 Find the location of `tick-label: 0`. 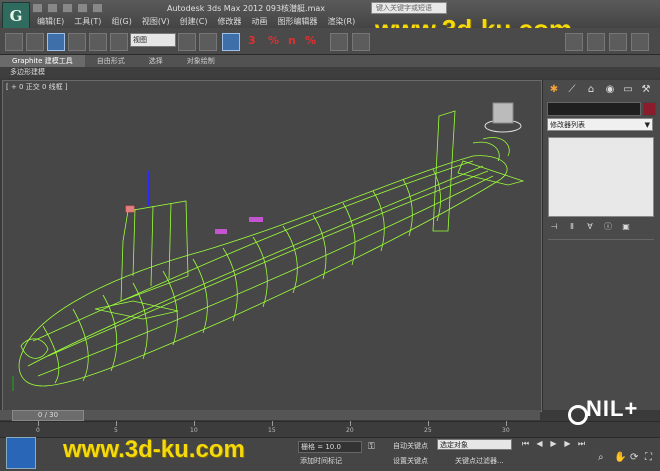

tick-label: 0 is located at coordinates (38, 430).